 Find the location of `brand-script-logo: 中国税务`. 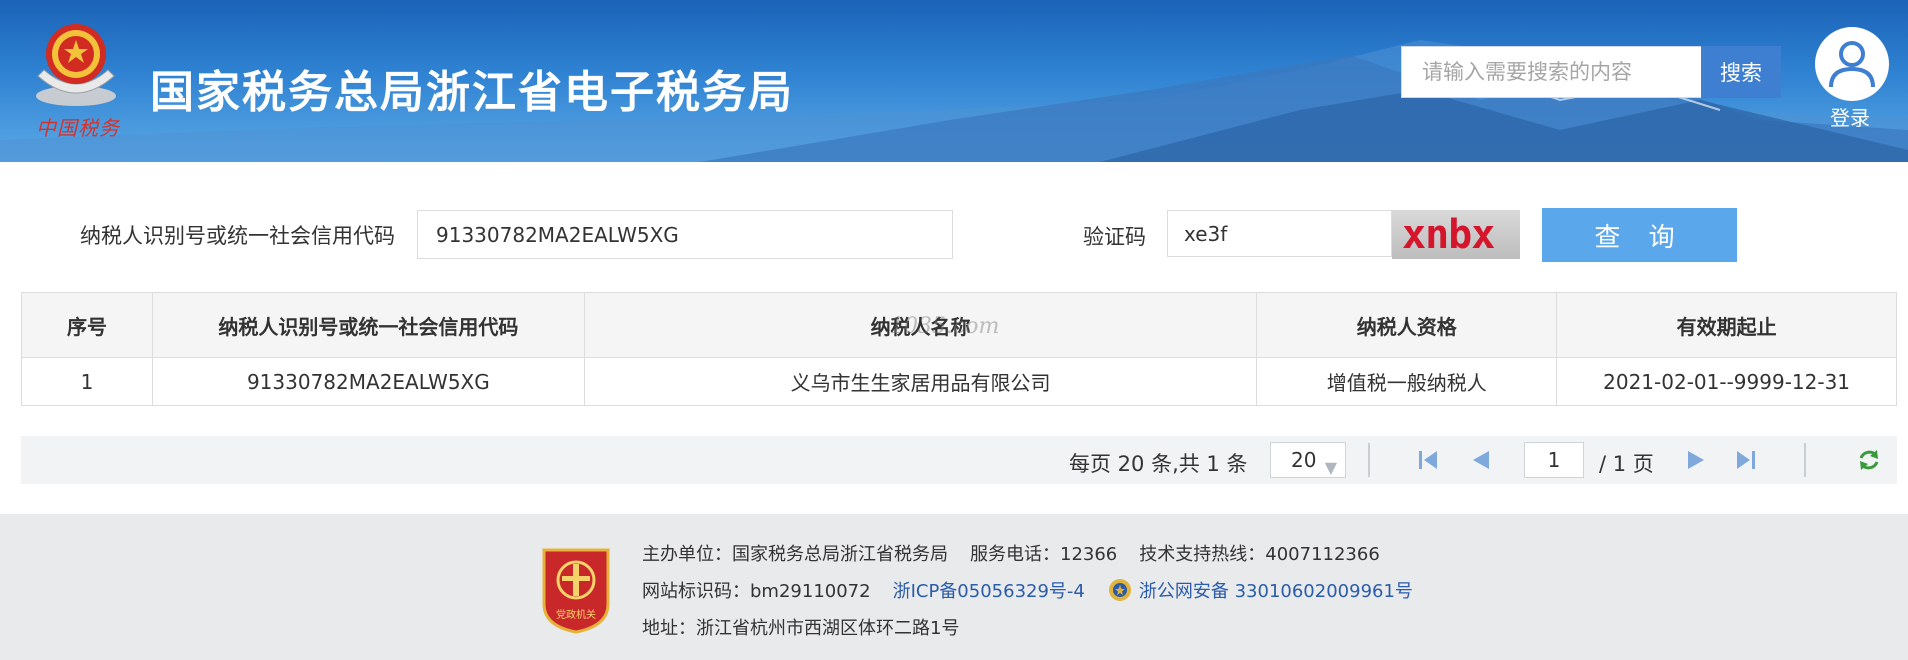

brand-script-logo: 中国税务 is located at coordinates (78, 128).